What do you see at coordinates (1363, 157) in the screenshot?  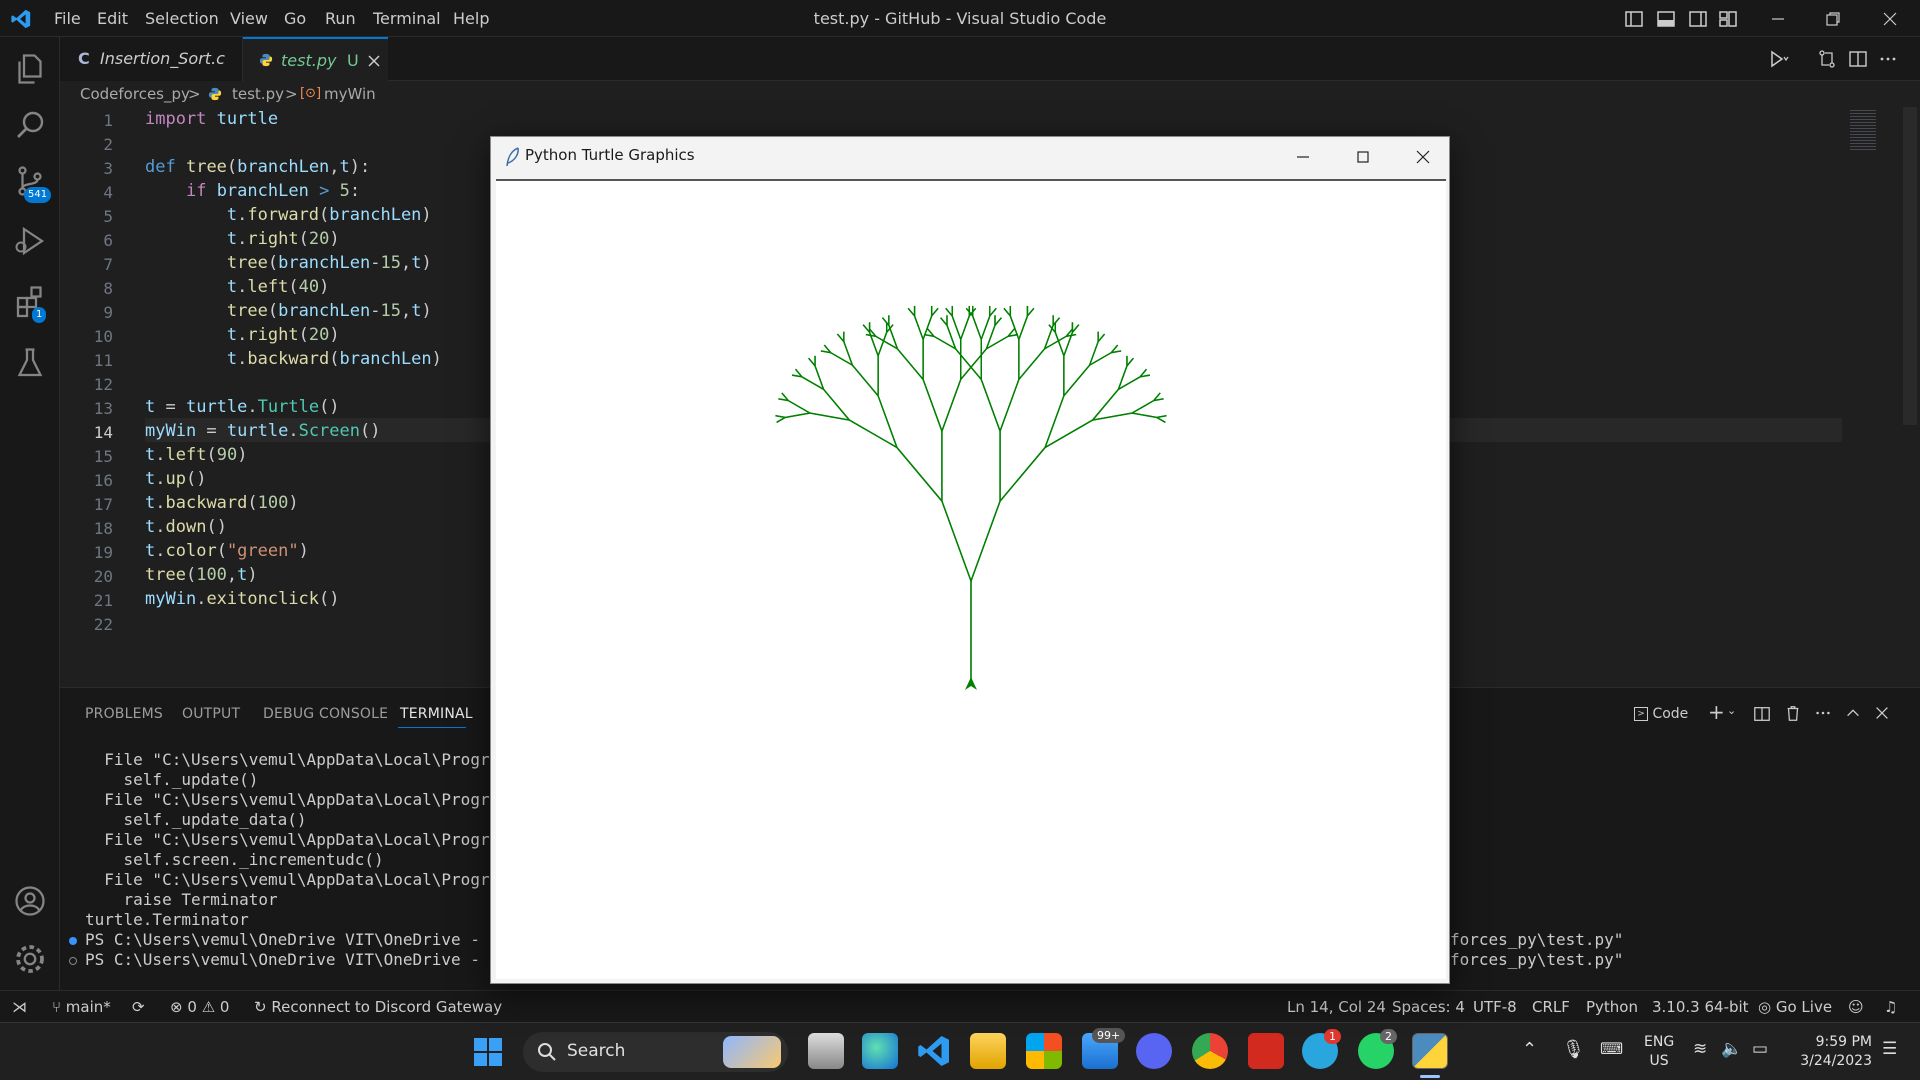 I see `maximize-icon` at bounding box center [1363, 157].